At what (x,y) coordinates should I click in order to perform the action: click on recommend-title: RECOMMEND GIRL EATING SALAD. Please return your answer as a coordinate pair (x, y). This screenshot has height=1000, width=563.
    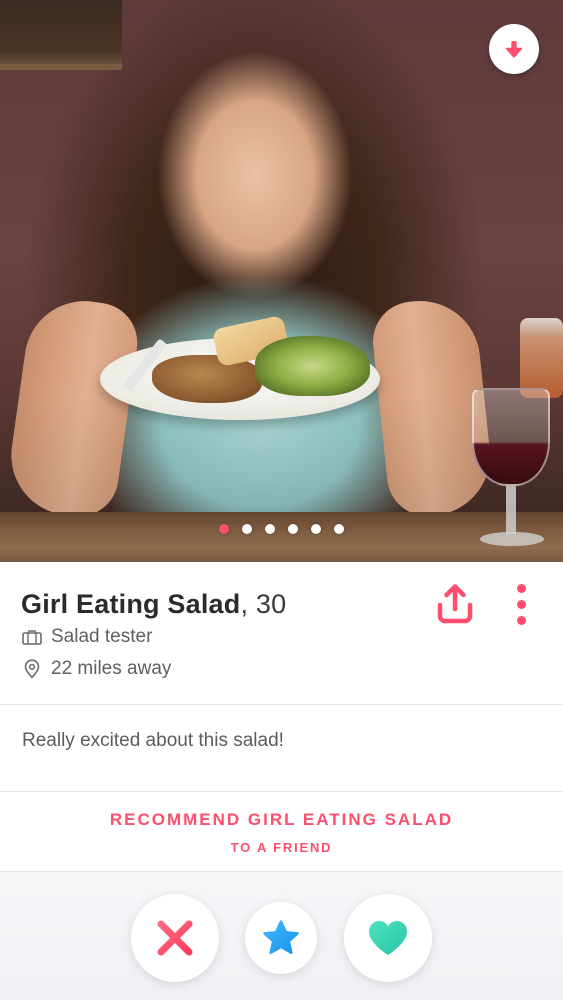
    Looking at the image, I should click on (281, 819).